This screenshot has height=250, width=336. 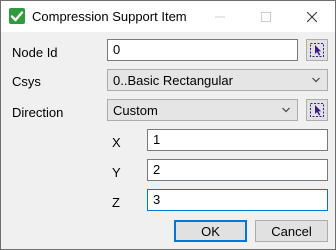 I want to click on node-id-label: Node Id, so click(x=35, y=52).